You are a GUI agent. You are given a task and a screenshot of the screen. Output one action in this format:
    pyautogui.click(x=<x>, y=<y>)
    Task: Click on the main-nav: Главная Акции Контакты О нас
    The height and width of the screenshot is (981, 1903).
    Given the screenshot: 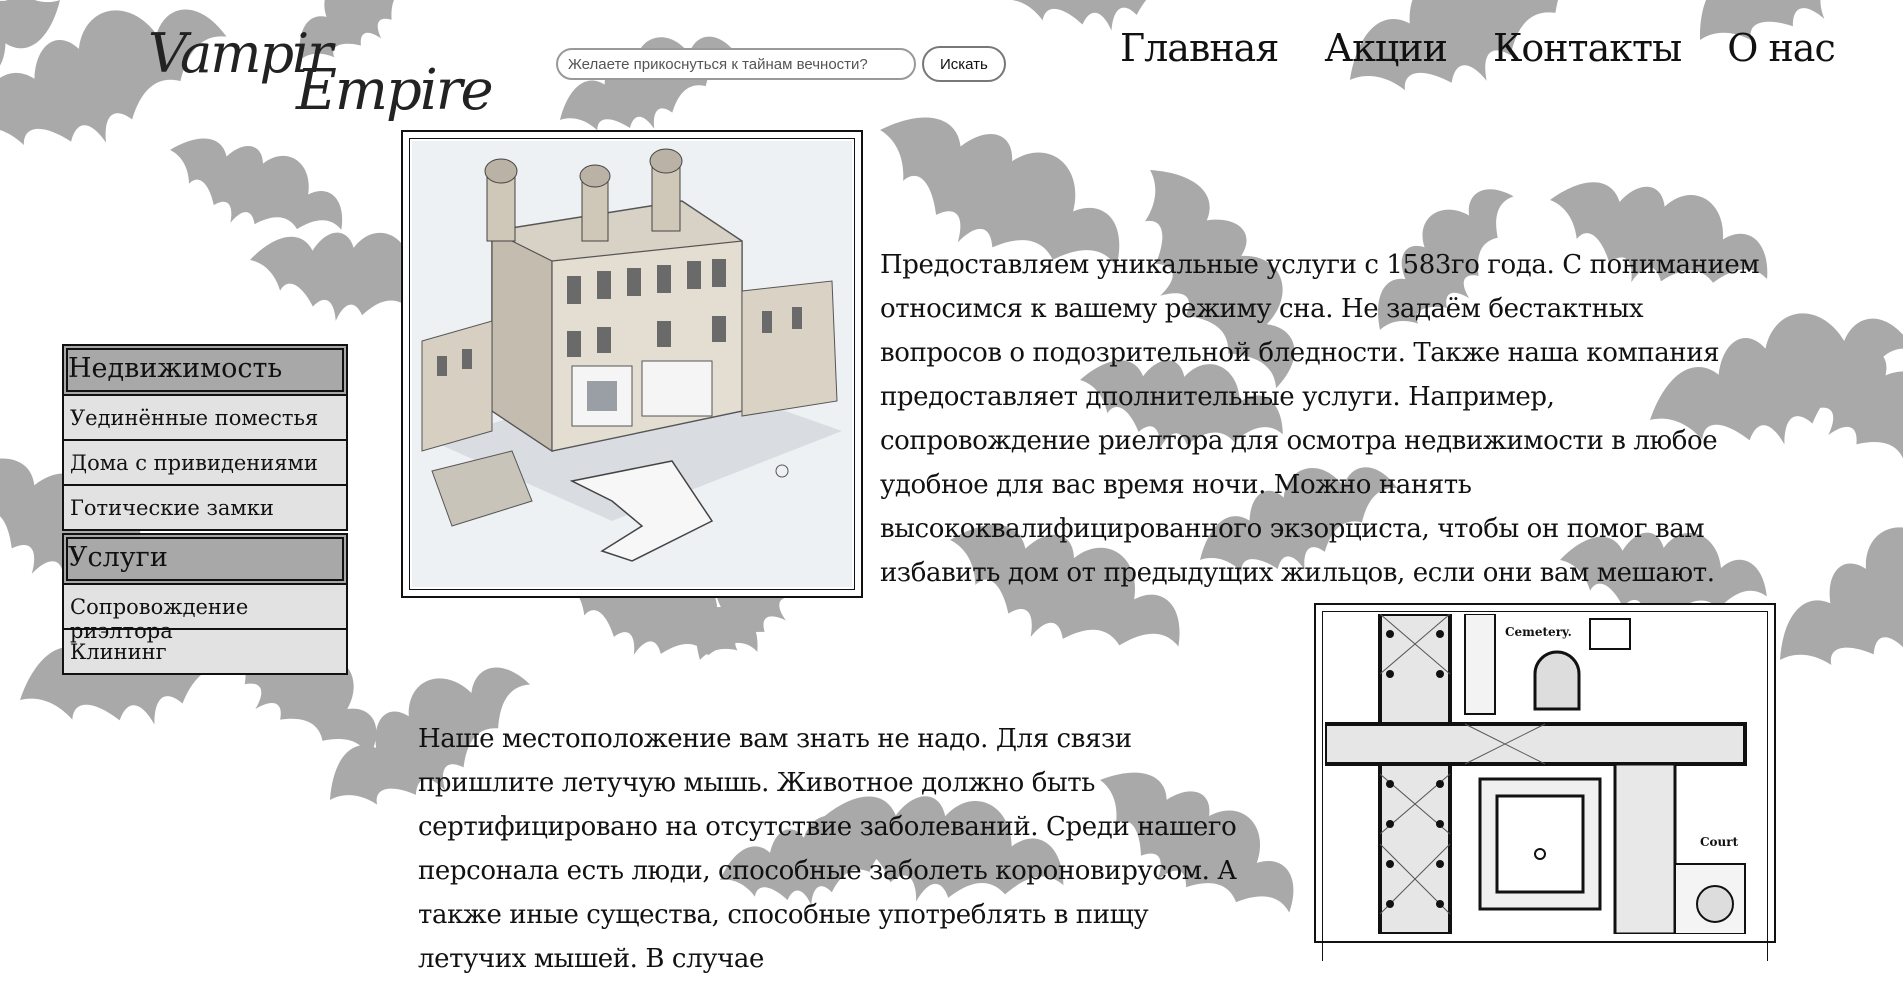 What is the action you would take?
    pyautogui.click(x=1478, y=48)
    